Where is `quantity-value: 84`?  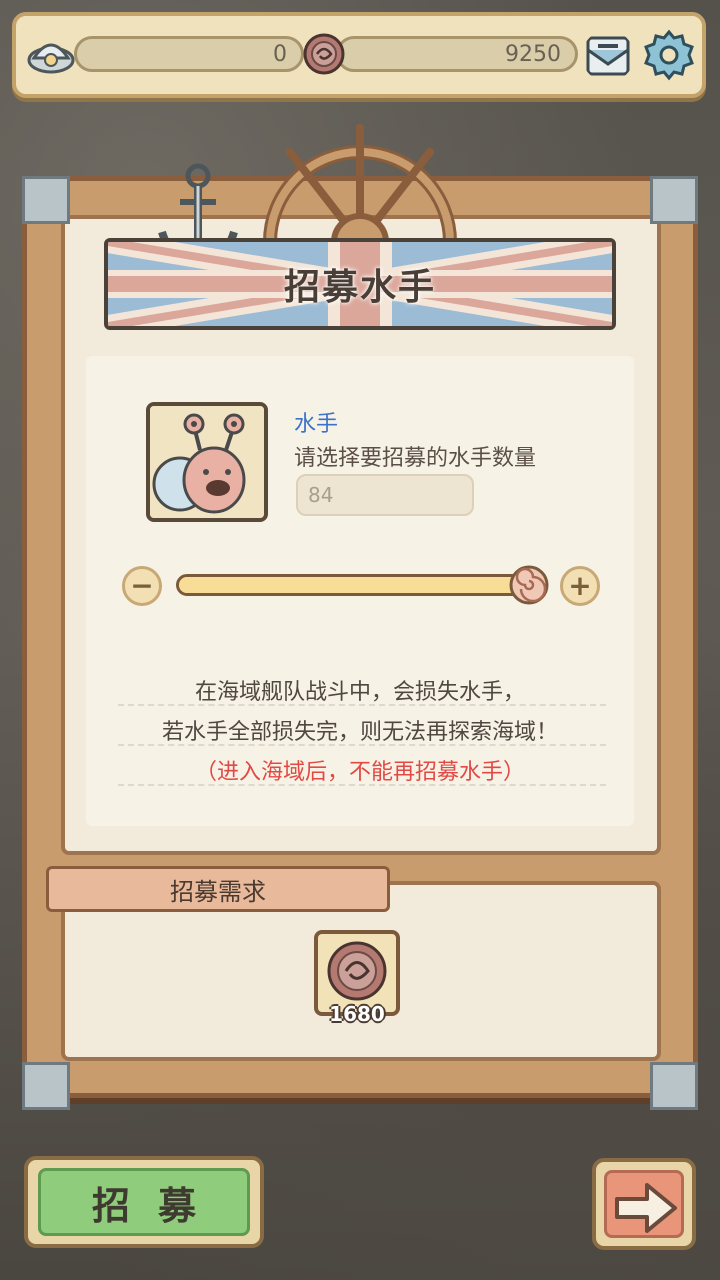 quantity-value: 84 is located at coordinates (321, 495).